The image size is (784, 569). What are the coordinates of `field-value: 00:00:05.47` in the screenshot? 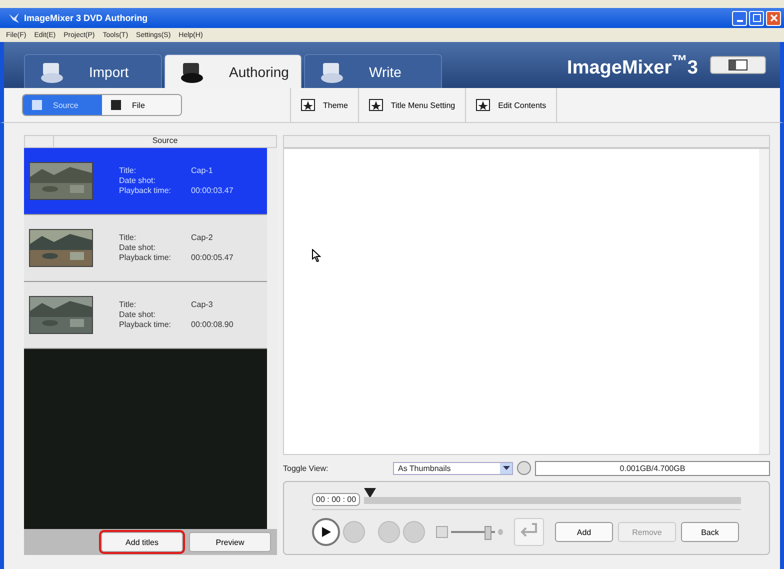 It's located at (212, 258).